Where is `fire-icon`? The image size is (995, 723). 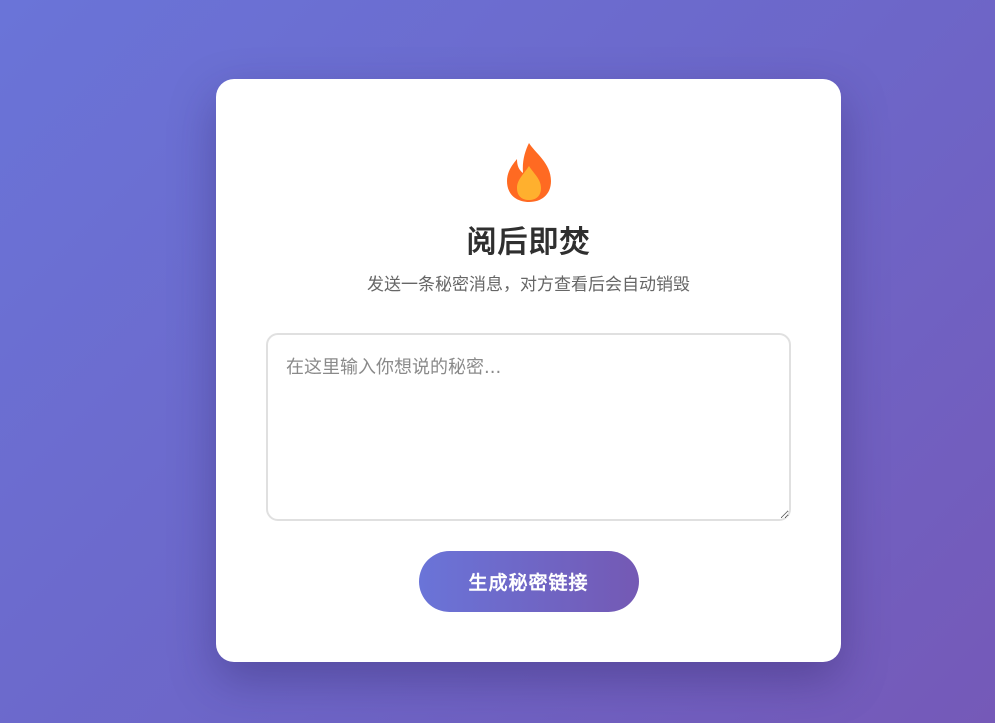
fire-icon is located at coordinates (528, 172).